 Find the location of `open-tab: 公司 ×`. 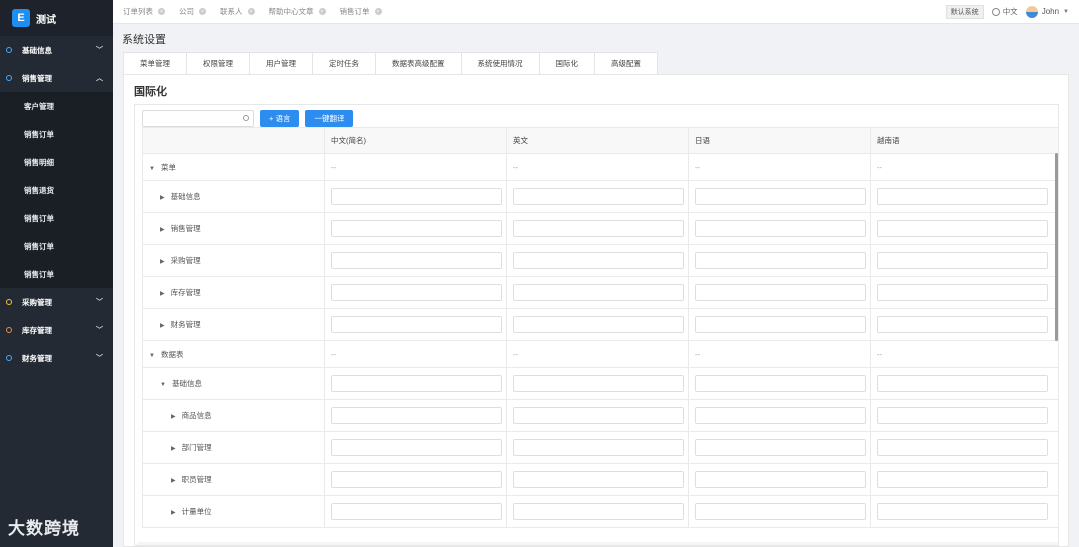

open-tab: 公司 × is located at coordinates (192, 11).